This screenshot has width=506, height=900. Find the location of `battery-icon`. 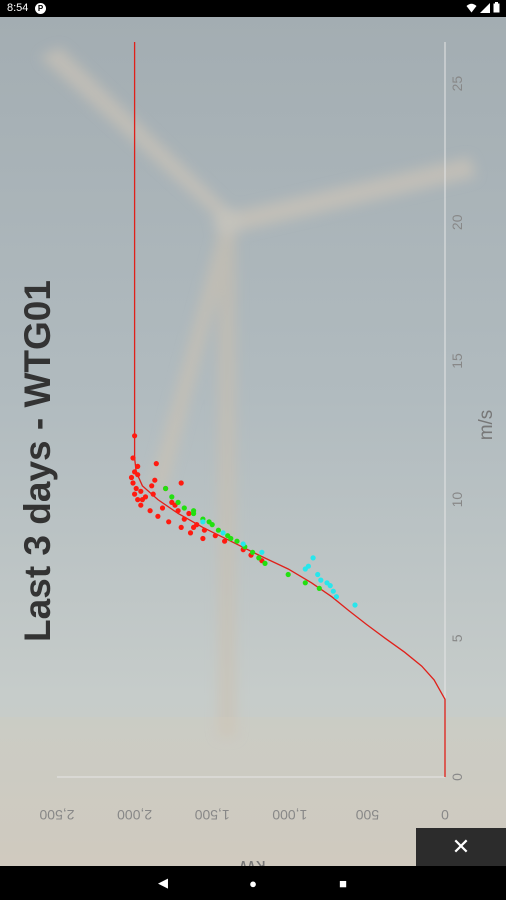

battery-icon is located at coordinates (496, 7).